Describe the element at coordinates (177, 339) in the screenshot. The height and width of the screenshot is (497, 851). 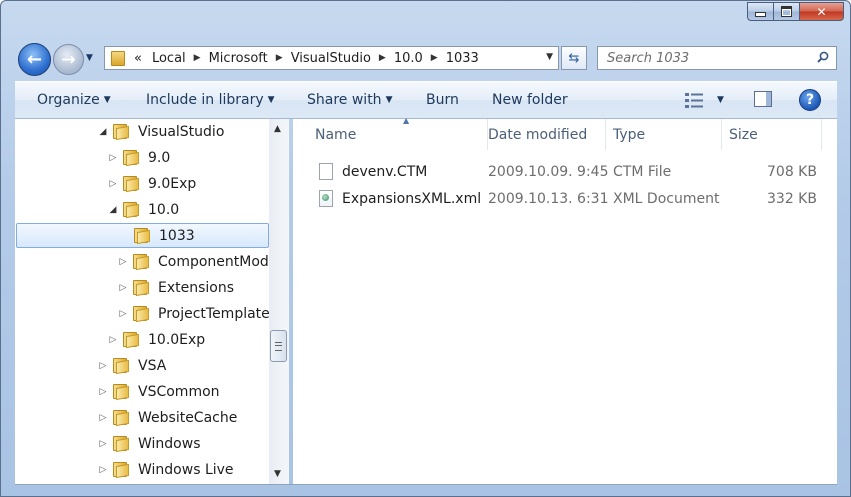
I see `tree-item-label: 10.0Exp` at that location.